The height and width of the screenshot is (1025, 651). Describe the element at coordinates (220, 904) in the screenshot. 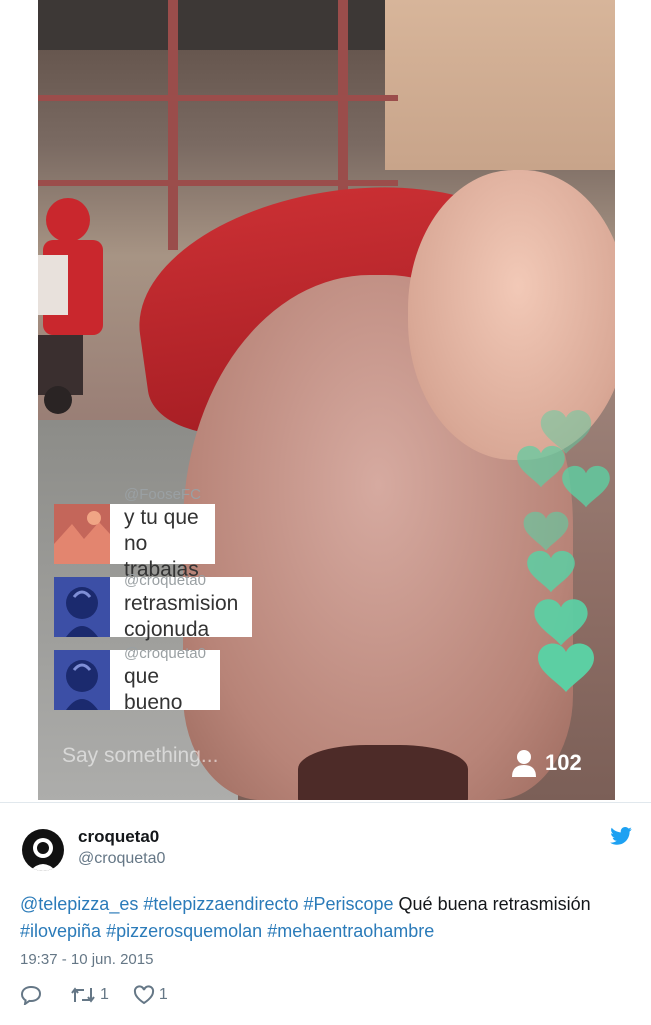

I see `hashtag-link: #telepizzaendirecto` at that location.